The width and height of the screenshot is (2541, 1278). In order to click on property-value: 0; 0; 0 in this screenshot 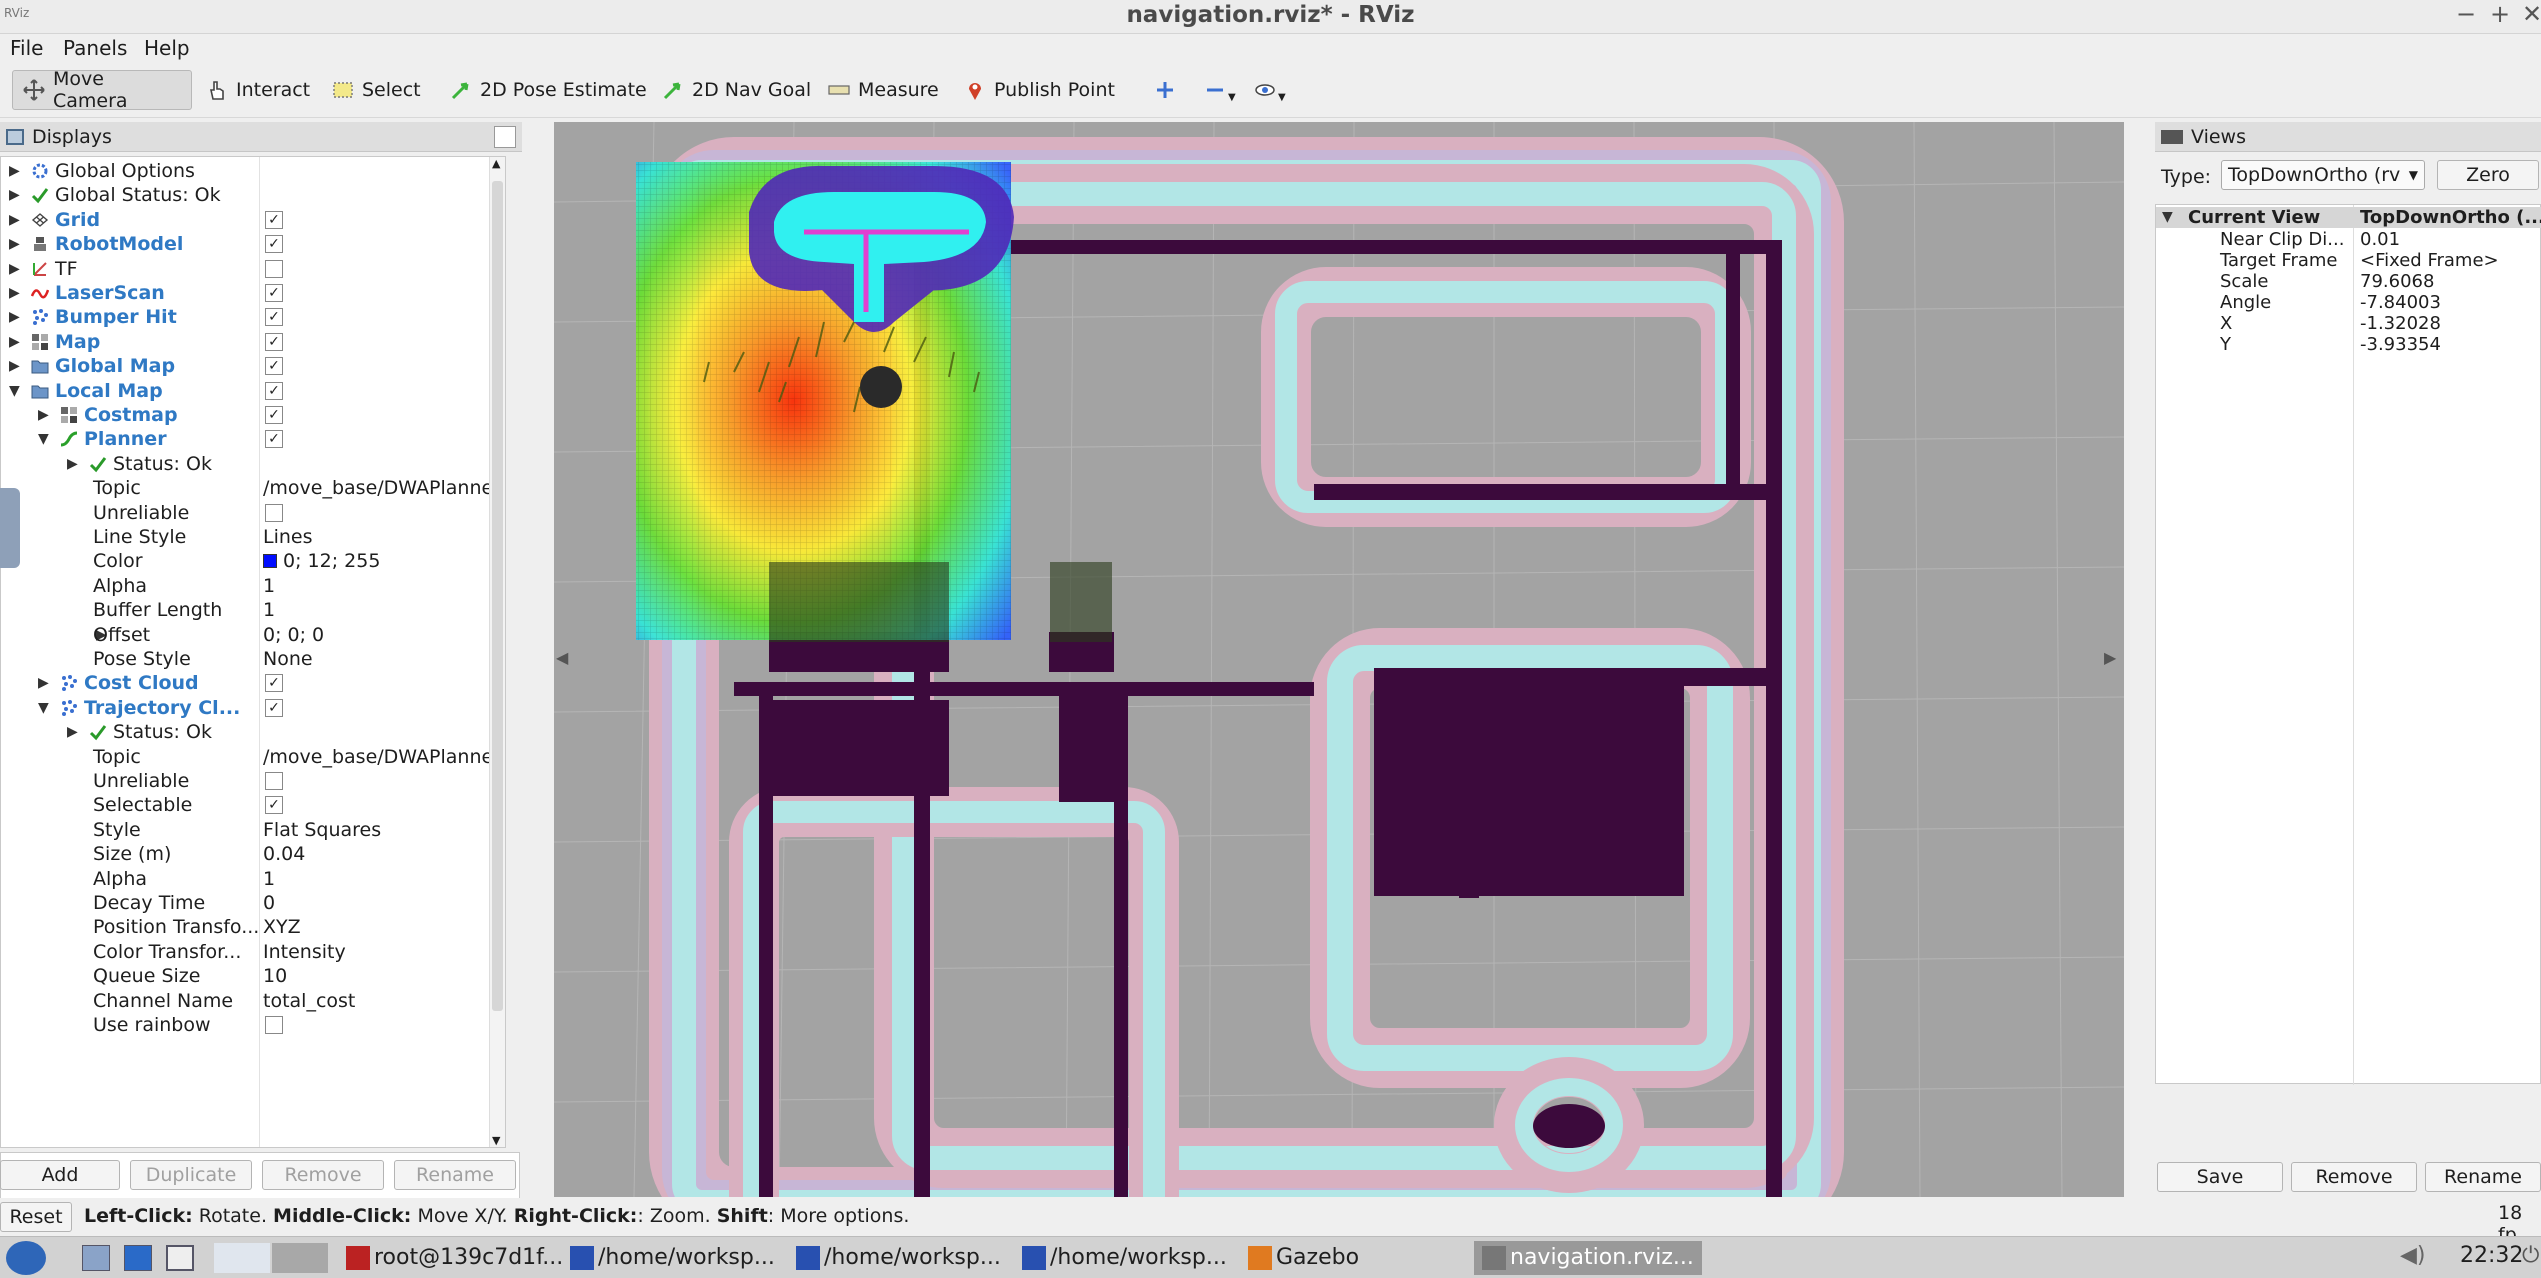, I will do `click(383, 635)`.